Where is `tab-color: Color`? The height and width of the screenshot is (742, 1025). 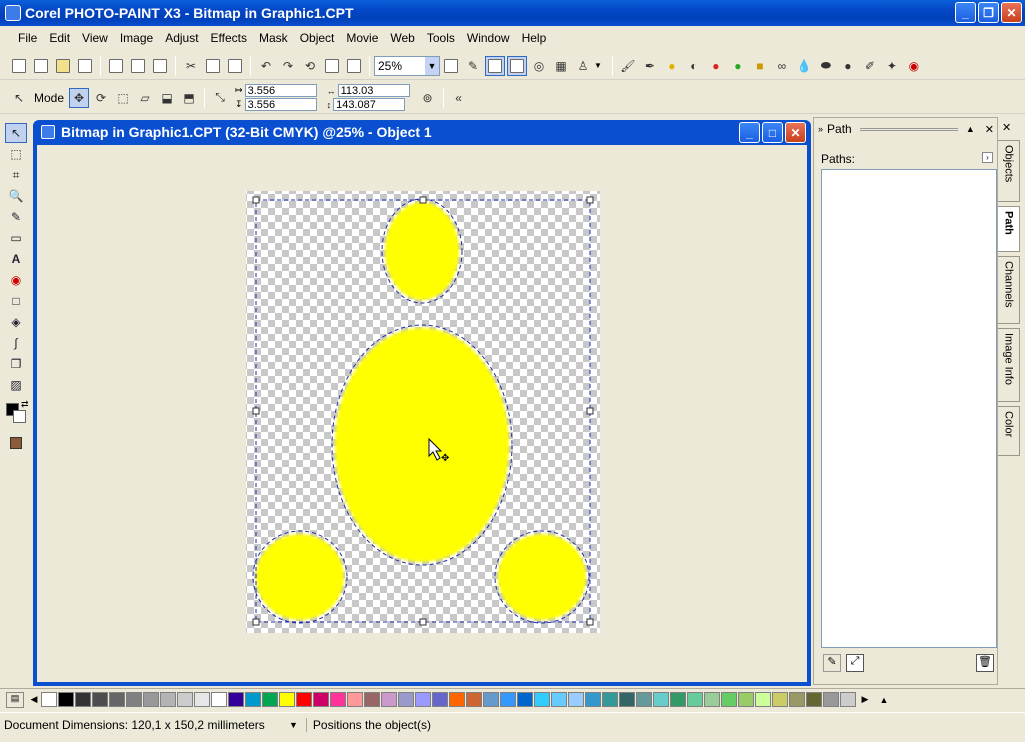
tab-color: Color is located at coordinates (1009, 431).